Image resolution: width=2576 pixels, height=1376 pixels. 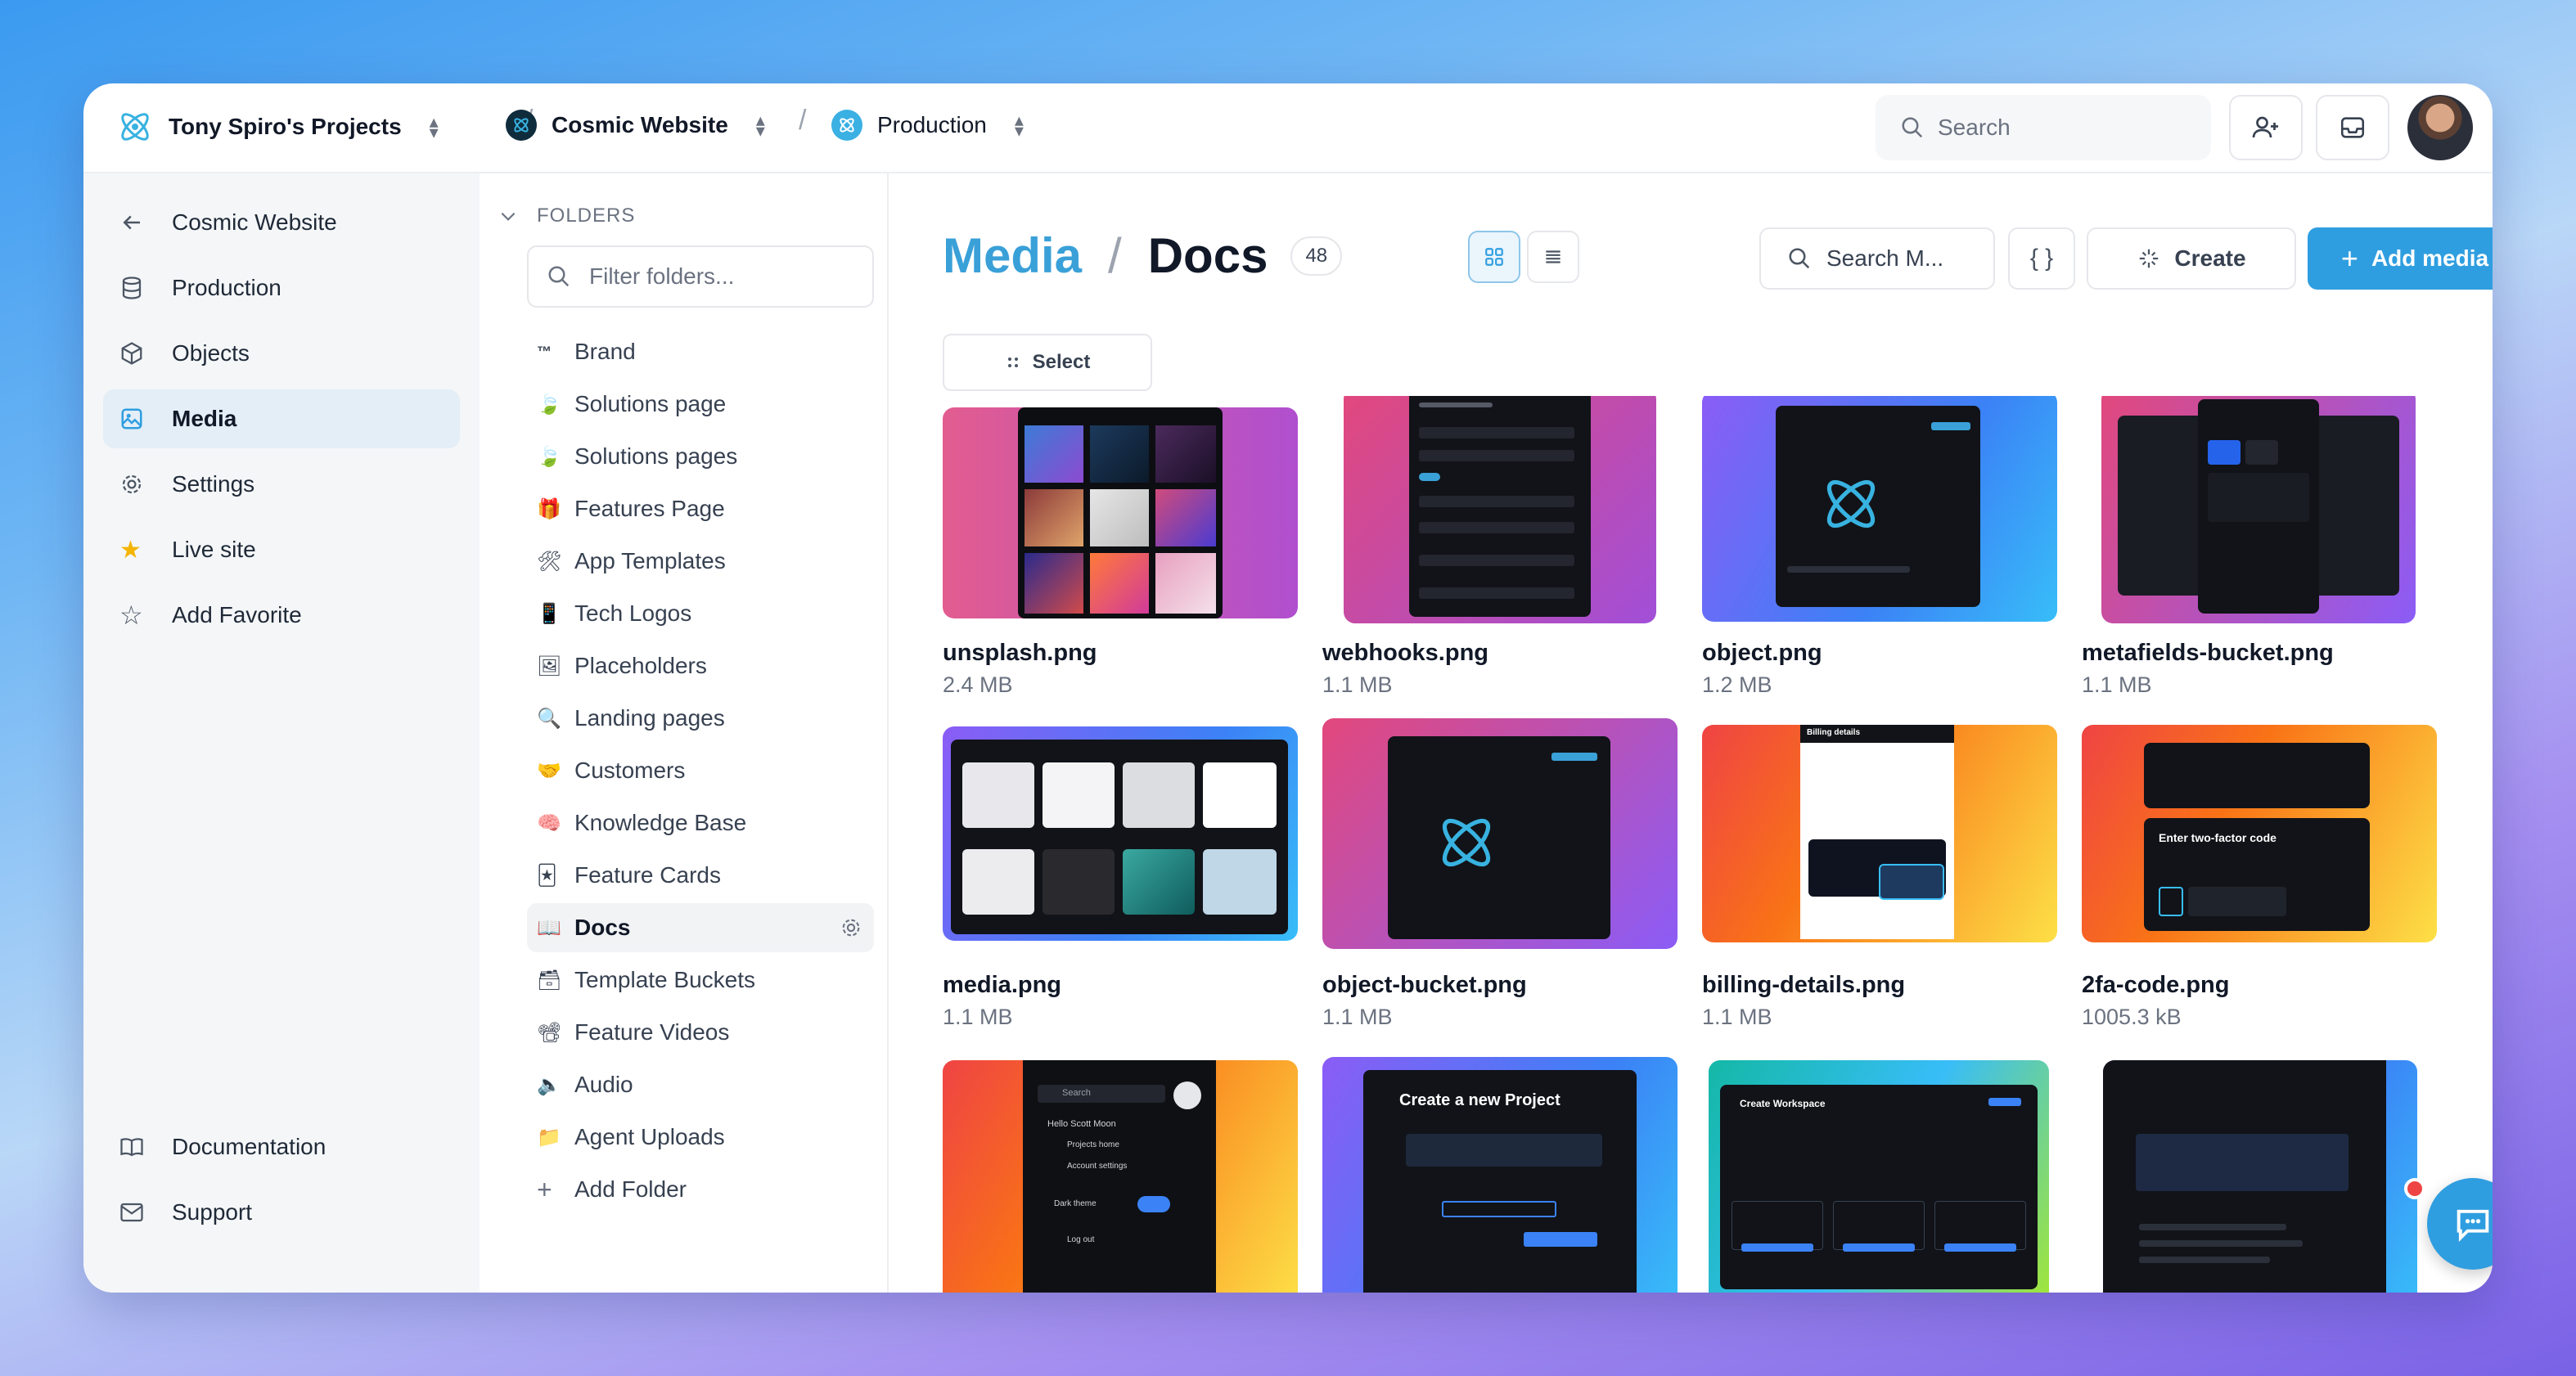 What do you see at coordinates (700, 928) in the screenshot?
I see `folder-item-docs: 📖 Docs` at bounding box center [700, 928].